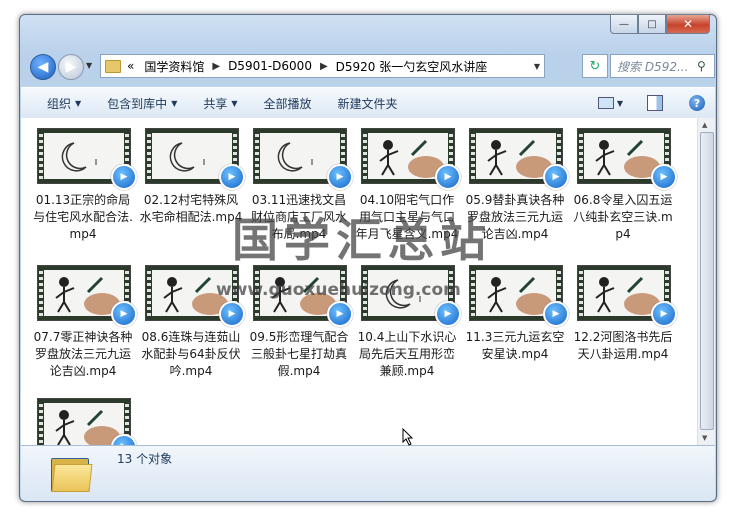  Describe the element at coordinates (623, 217) in the screenshot. I see `file-name: 06.8令星入囚五运八纯卦玄空三诀.mp4` at that location.